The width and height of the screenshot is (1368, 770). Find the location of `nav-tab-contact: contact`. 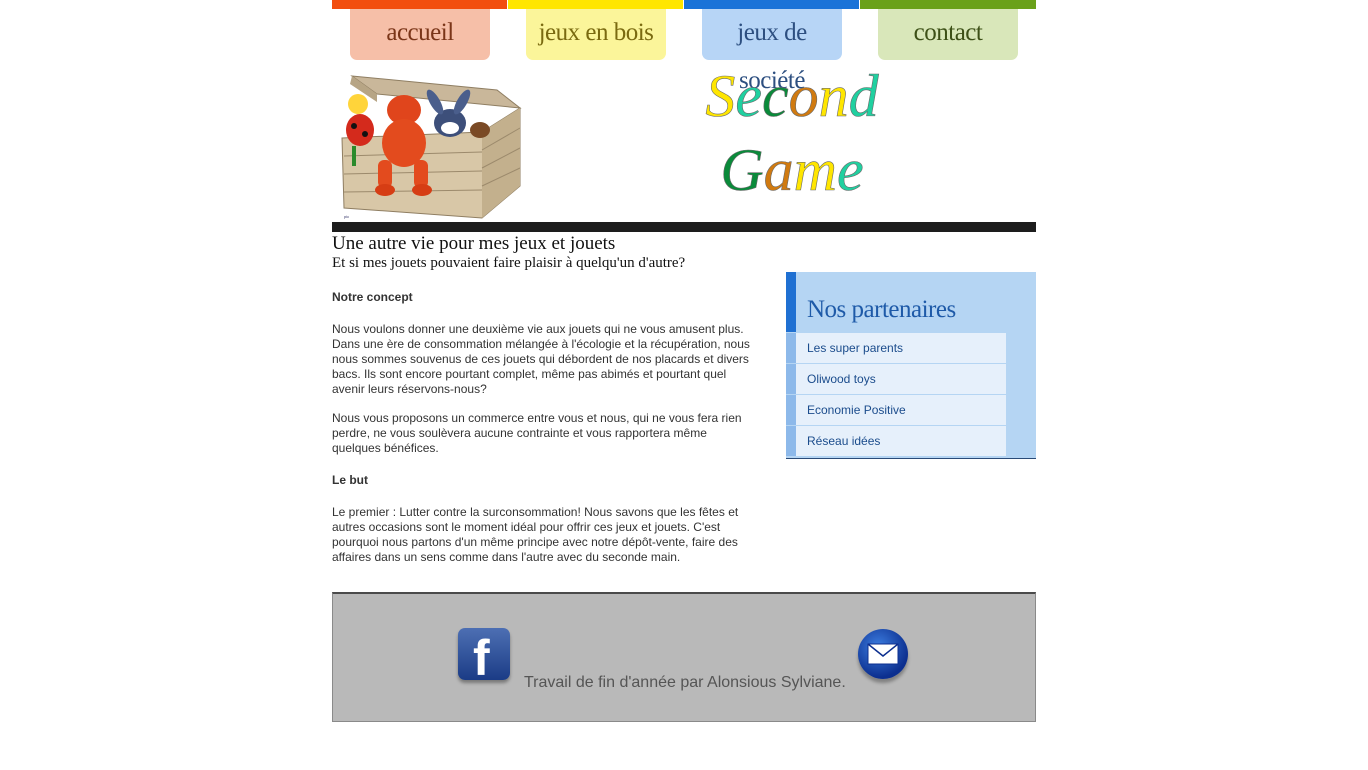

nav-tab-contact: contact is located at coordinates (948, 34).